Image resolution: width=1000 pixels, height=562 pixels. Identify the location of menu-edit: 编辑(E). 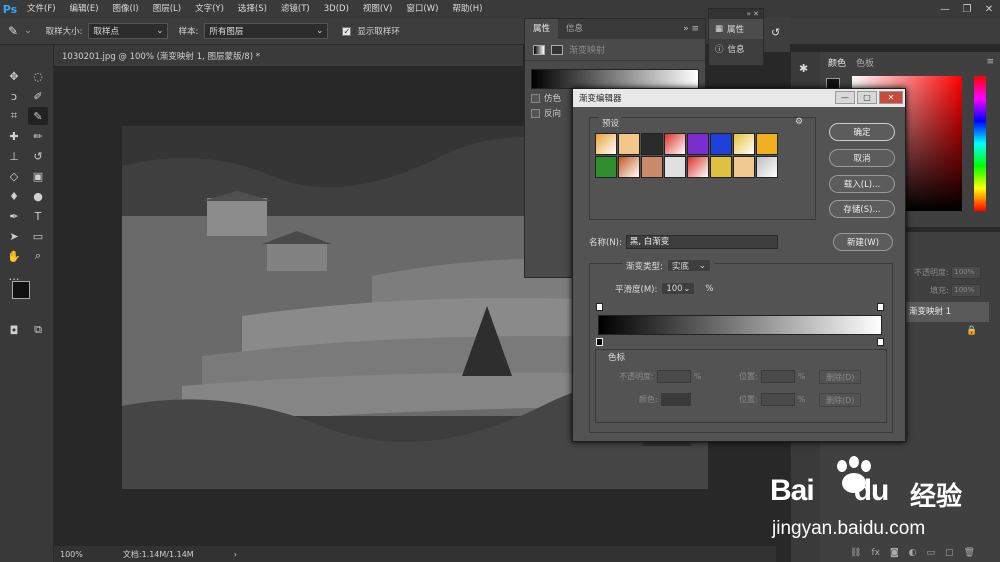
(84, 9).